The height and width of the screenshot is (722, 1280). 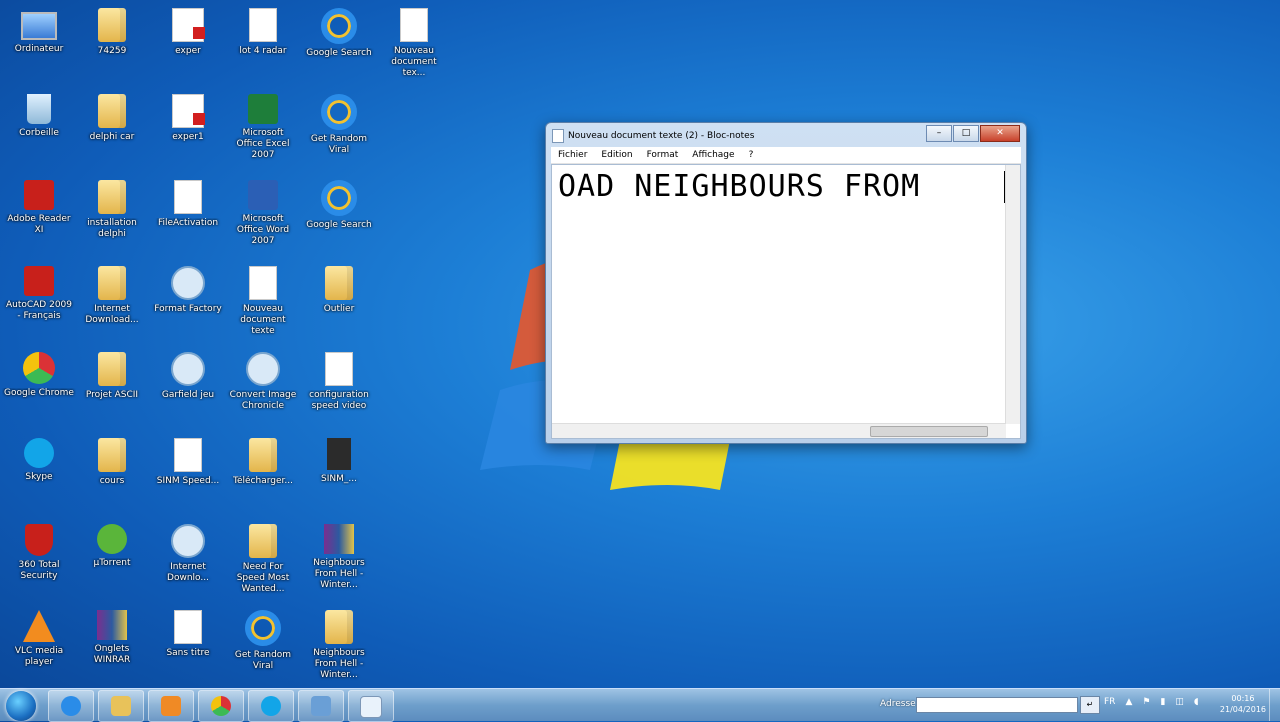 What do you see at coordinates (121, 706) in the screenshot?
I see `taskbar-explorer` at bounding box center [121, 706].